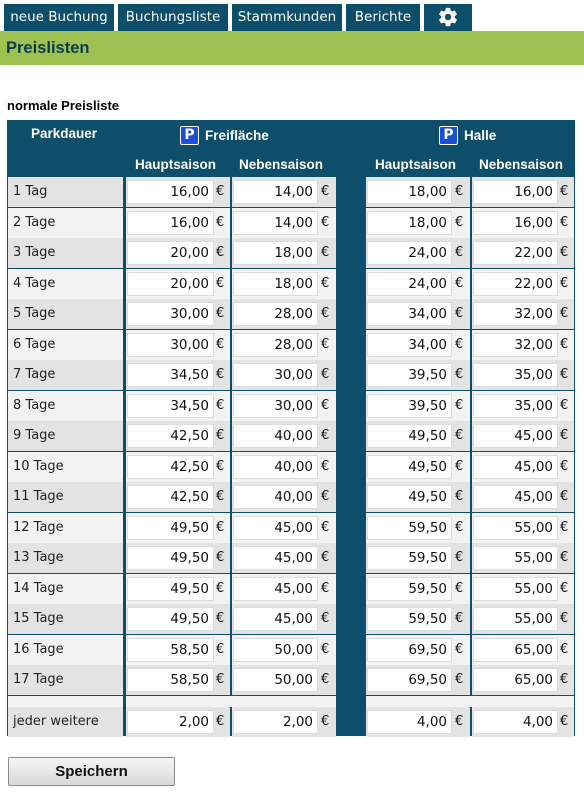 This screenshot has width=584, height=795. I want to click on save-button: Speichern, so click(91, 771).